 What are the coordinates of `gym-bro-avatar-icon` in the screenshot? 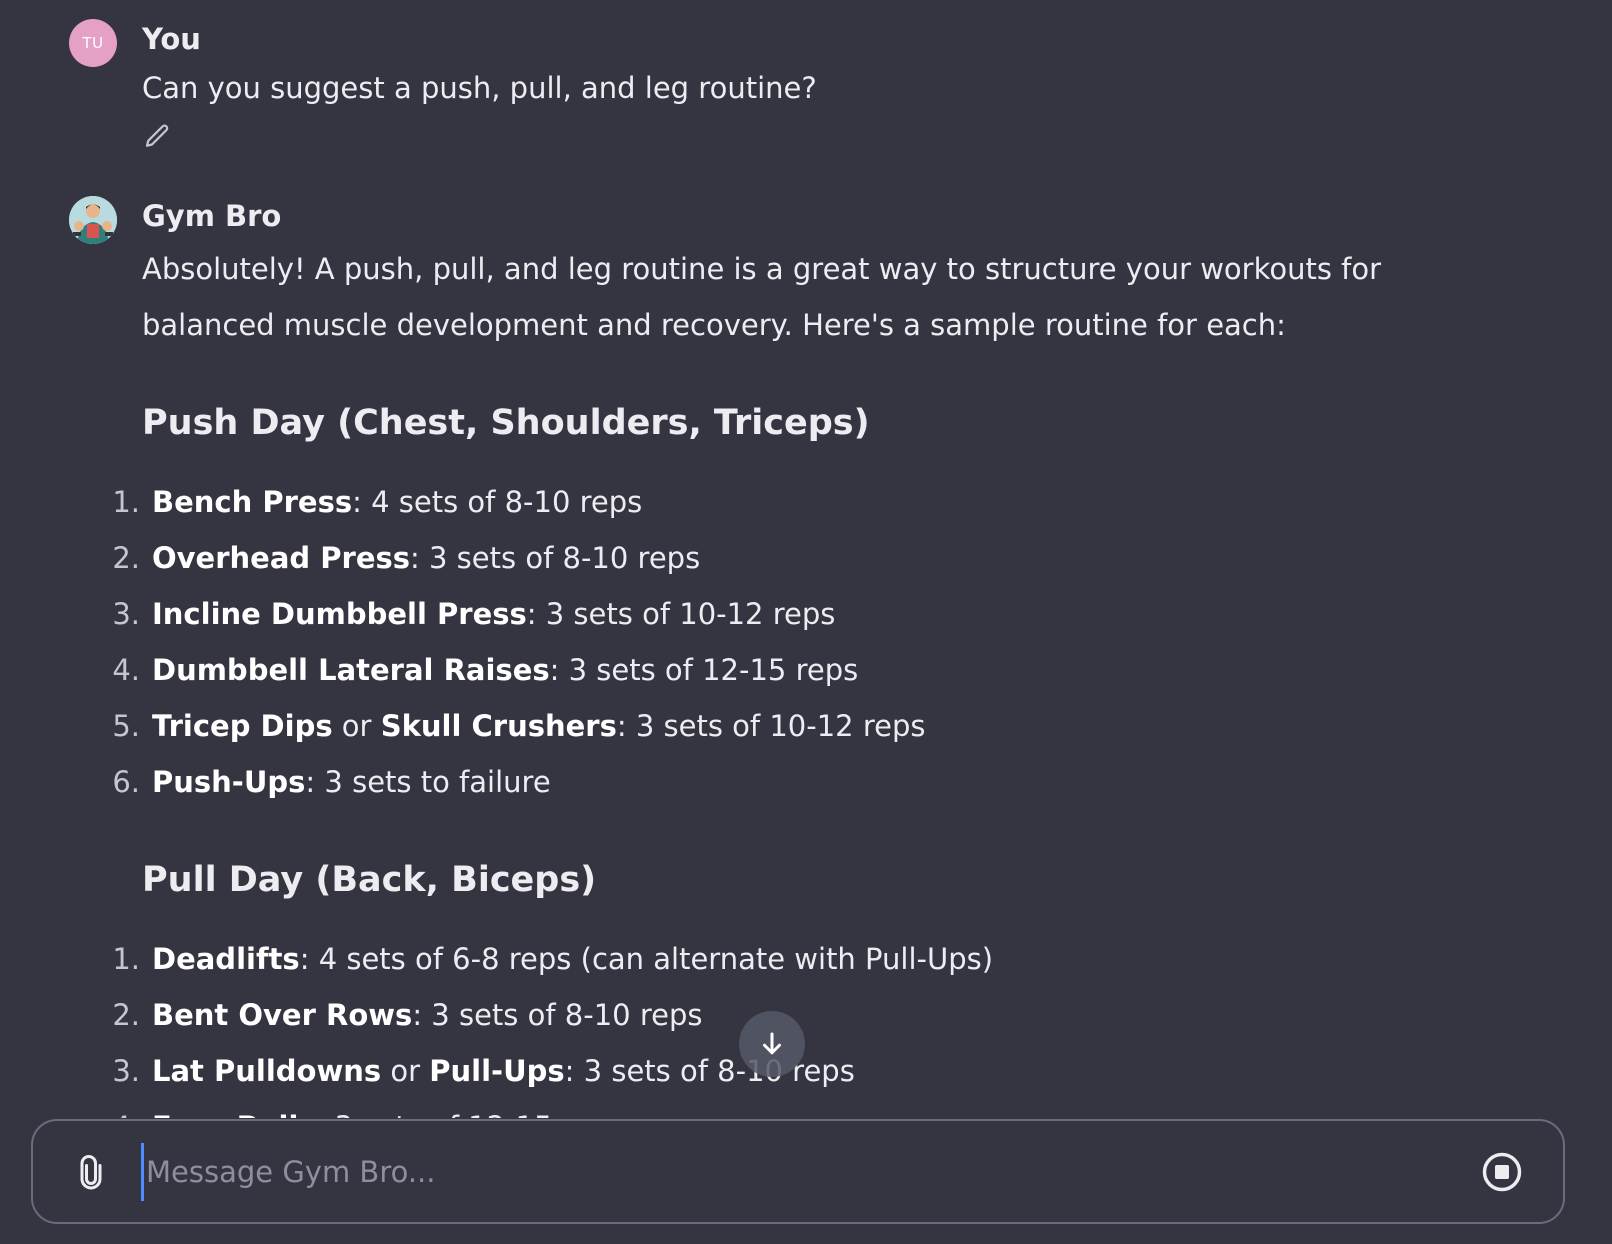 It's located at (93, 220).